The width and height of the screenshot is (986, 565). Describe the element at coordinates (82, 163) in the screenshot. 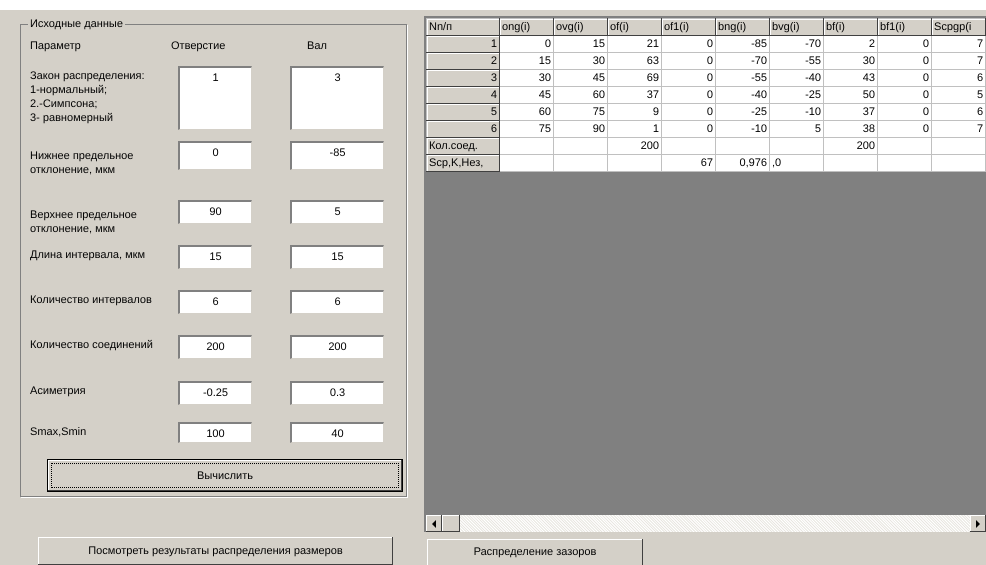

I see `parameter-label: Нижнее предельное отклонение, мкм` at that location.